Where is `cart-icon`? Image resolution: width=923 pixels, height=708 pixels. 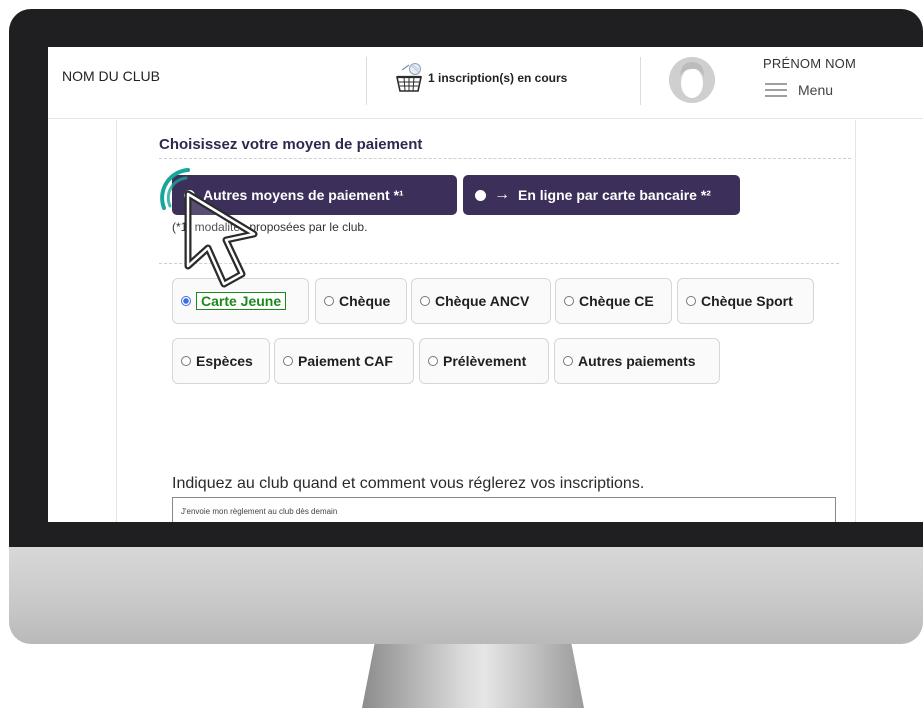 cart-icon is located at coordinates (409, 78).